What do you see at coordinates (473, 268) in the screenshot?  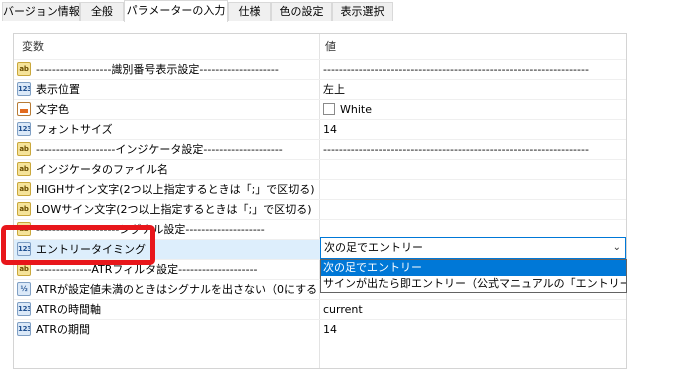 I see `dropdown-option: 次の足でエントリー` at bounding box center [473, 268].